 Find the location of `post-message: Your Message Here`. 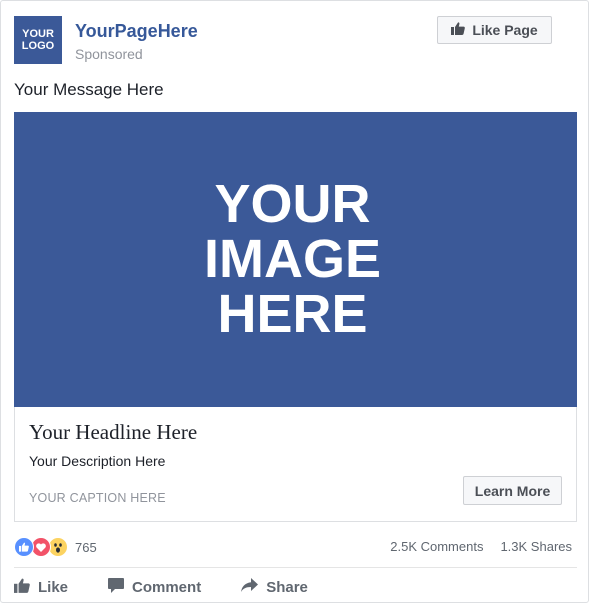

post-message: Your Message Here is located at coordinates (89, 89).